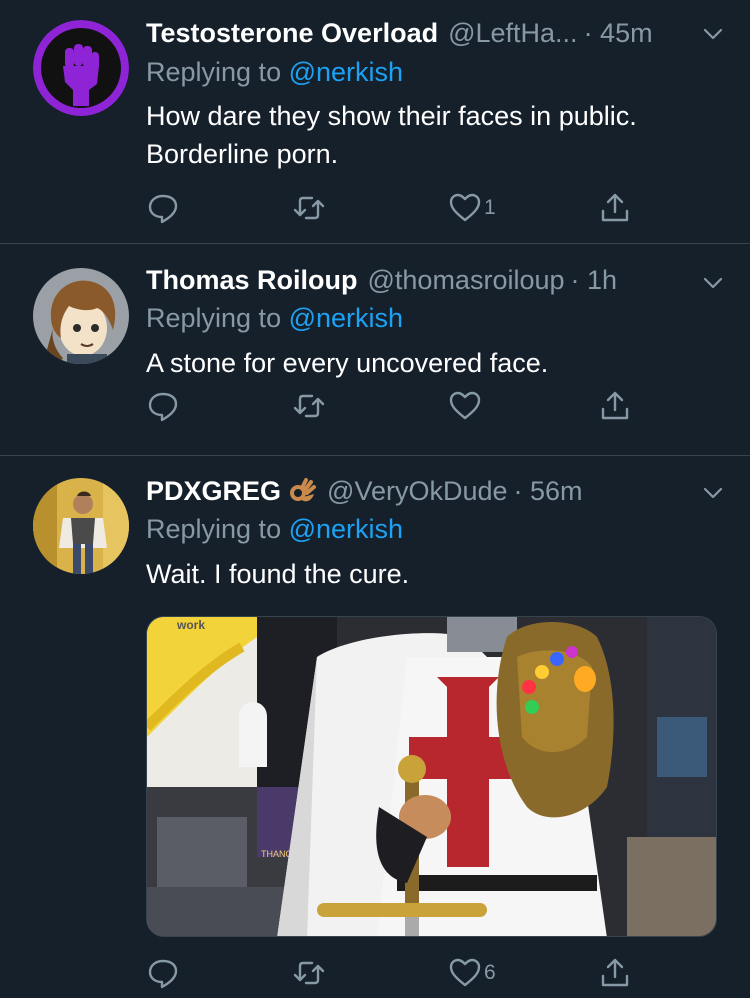 The image size is (750, 998). What do you see at coordinates (347, 363) in the screenshot?
I see `tweet-text: A stone for every uncovered face.` at bounding box center [347, 363].